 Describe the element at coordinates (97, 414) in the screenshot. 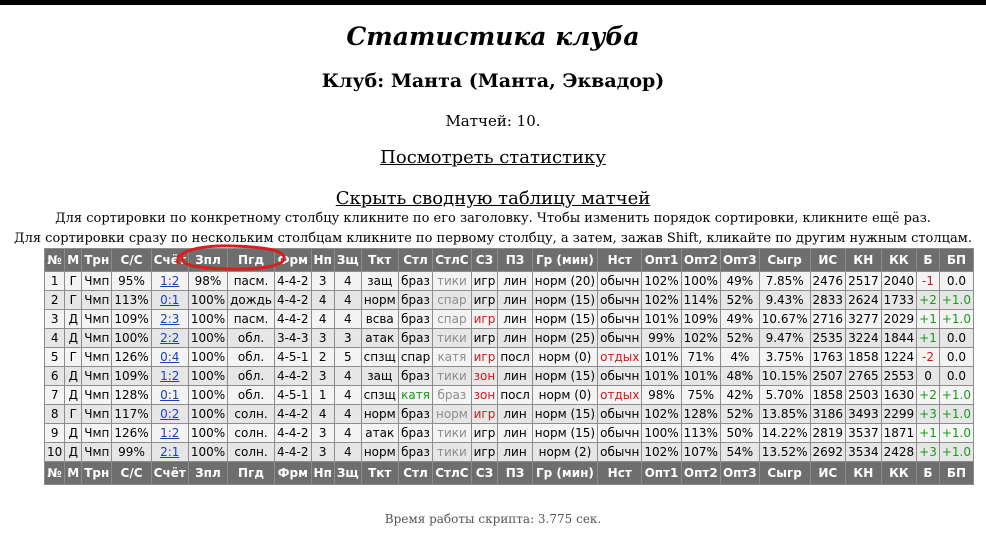

I see `cell-Трн: Чмп` at that location.